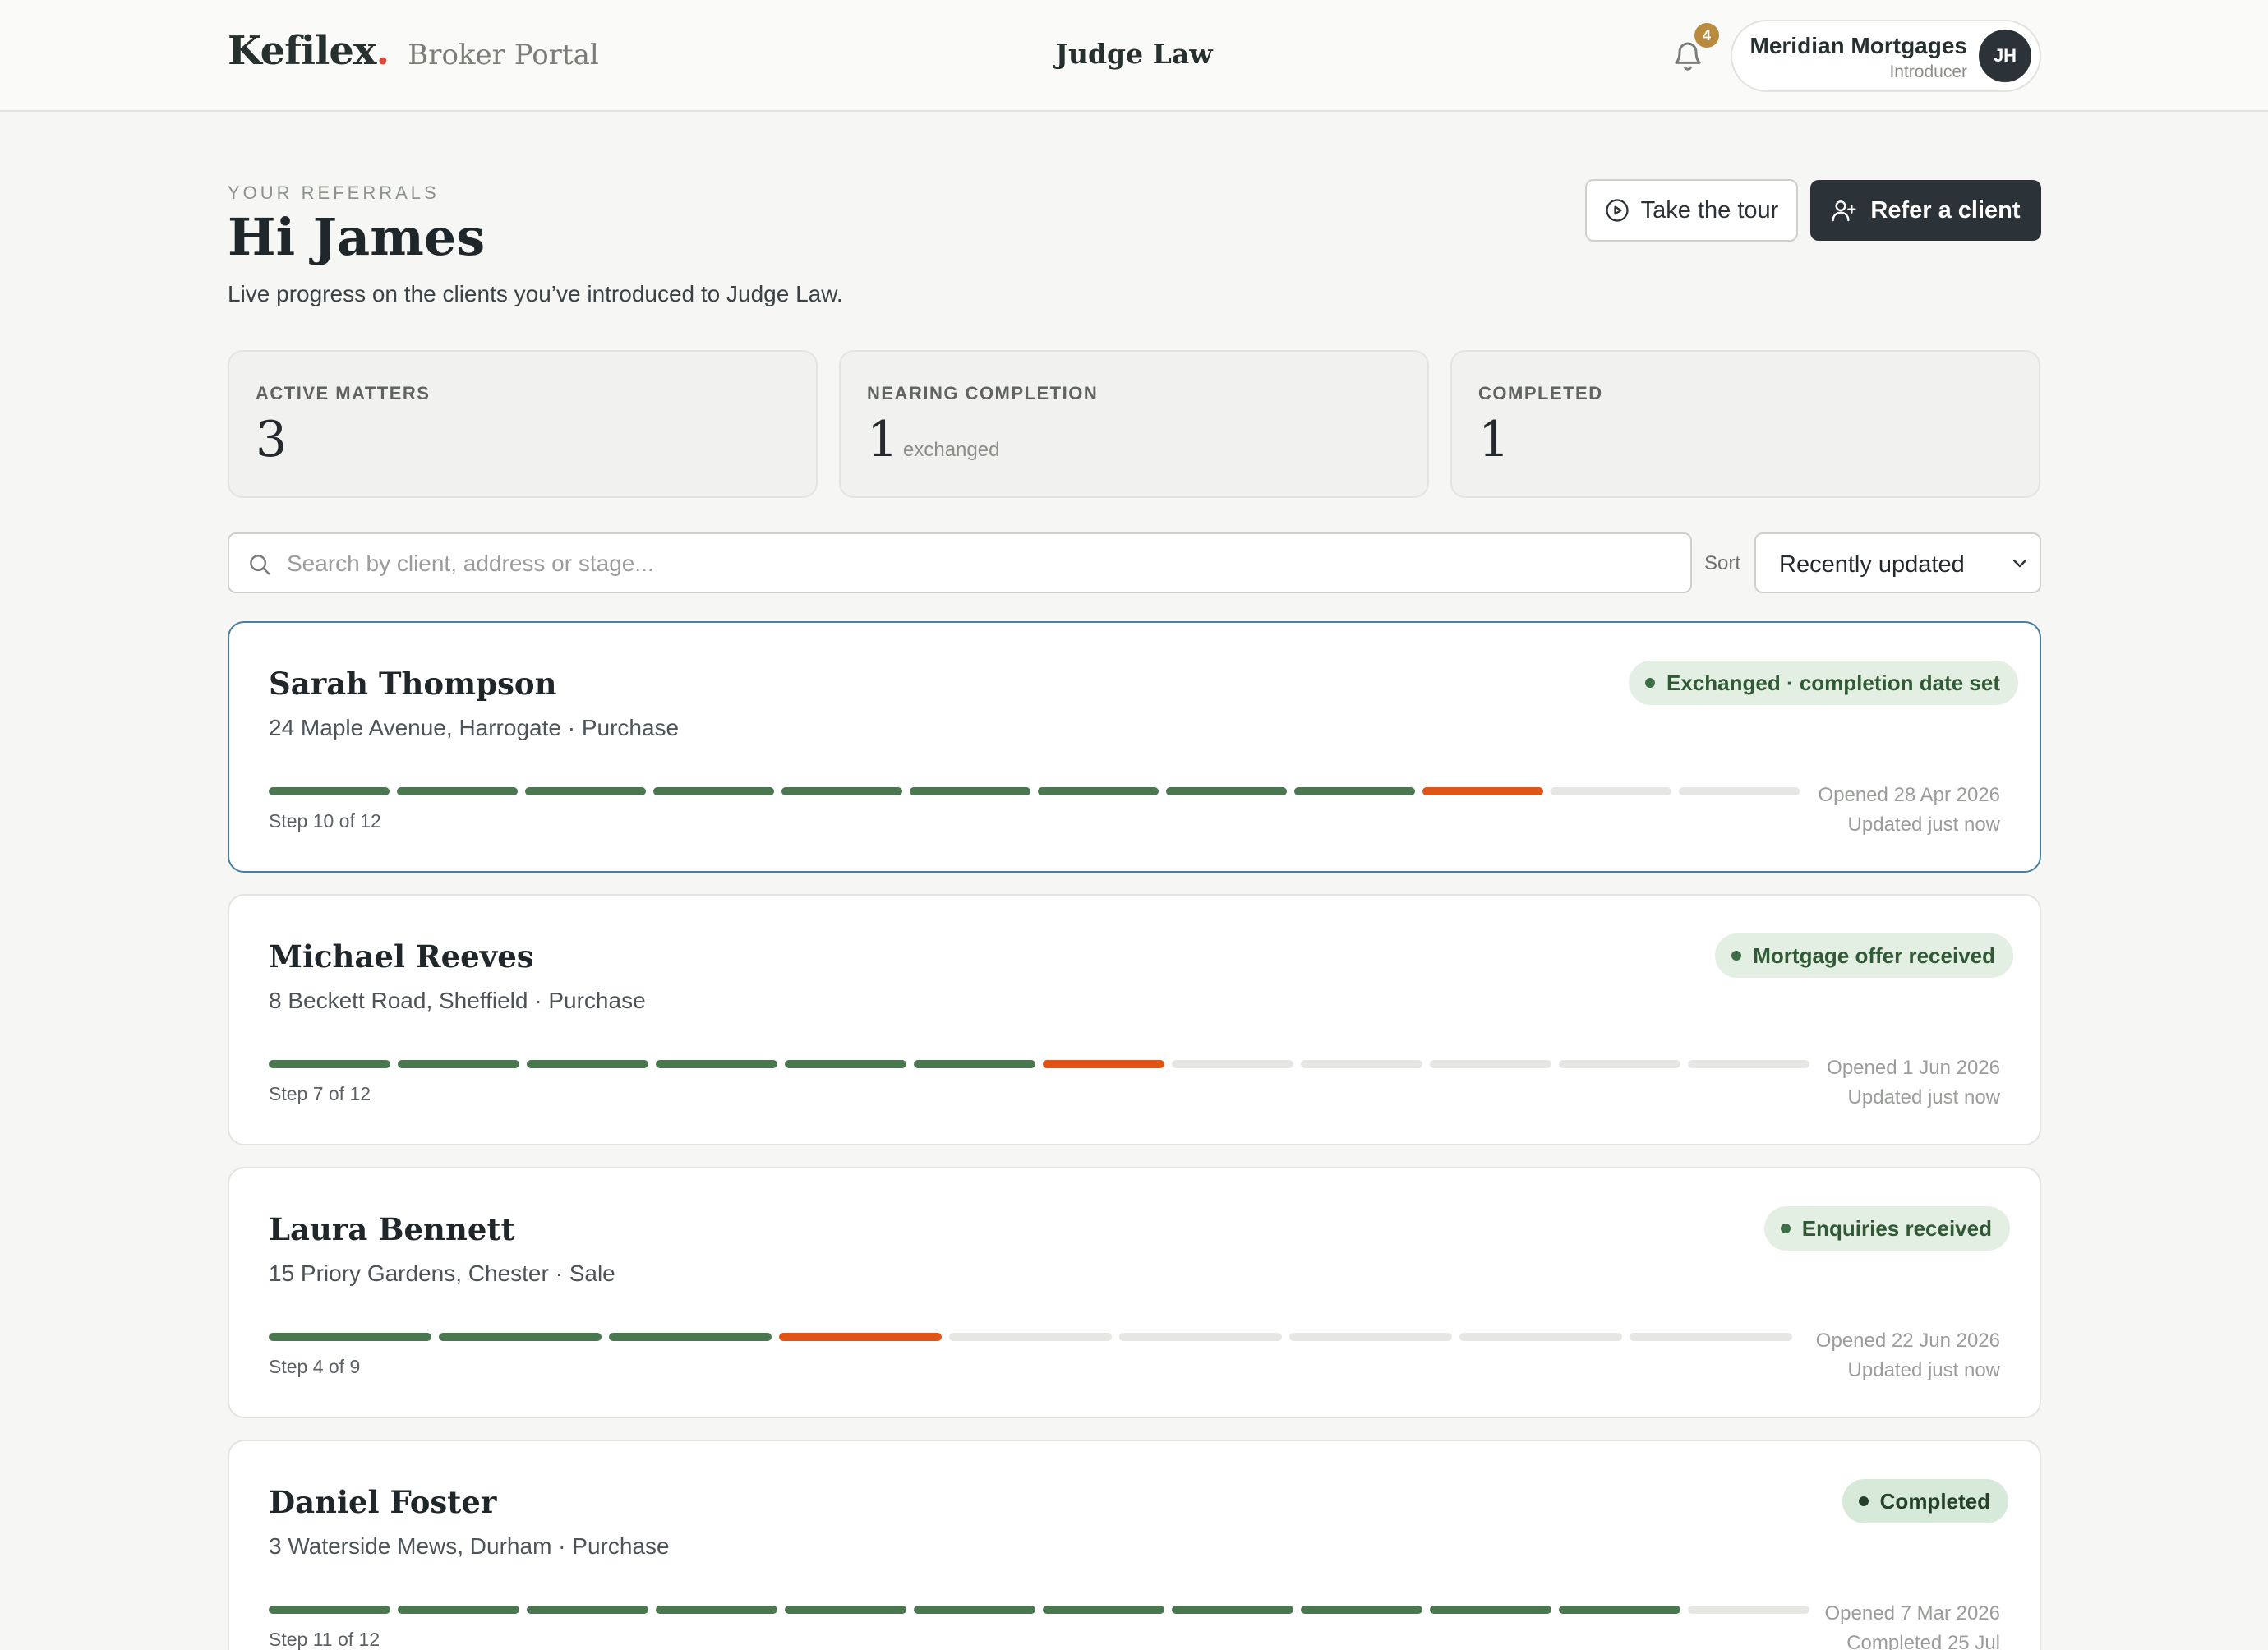 The width and height of the screenshot is (2268, 1650). I want to click on opened-date: Opened 7 Mar 2026, so click(1912, 1614).